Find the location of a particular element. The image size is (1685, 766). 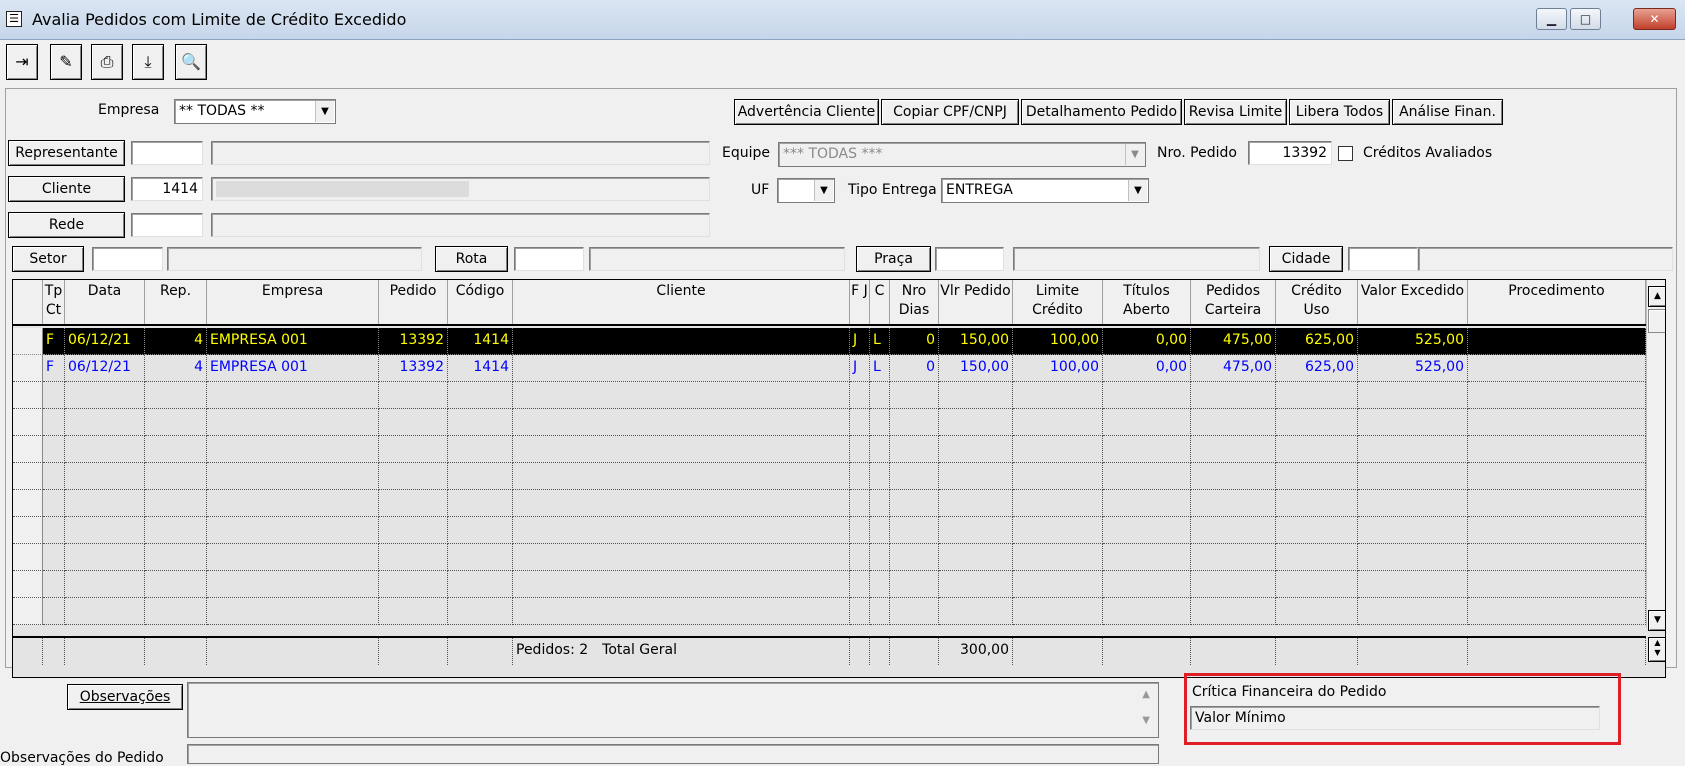

minimize-button: ▁ is located at coordinates (1551, 19).